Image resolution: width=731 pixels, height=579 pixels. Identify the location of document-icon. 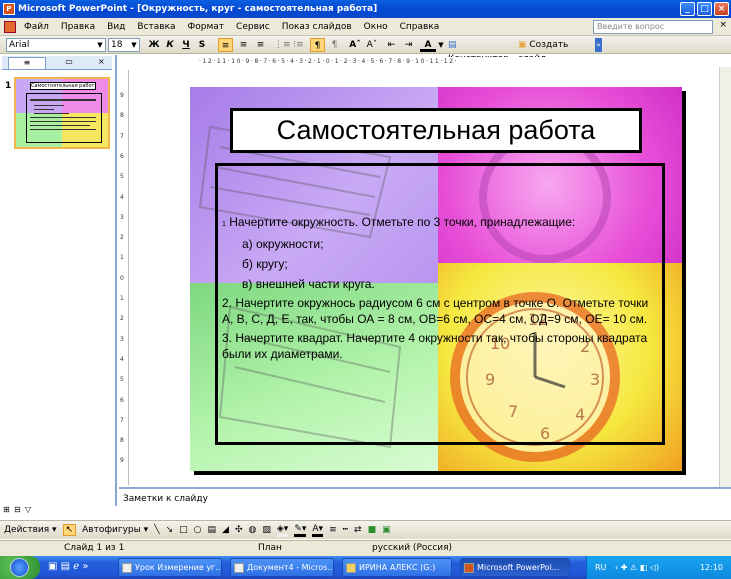
(10, 26).